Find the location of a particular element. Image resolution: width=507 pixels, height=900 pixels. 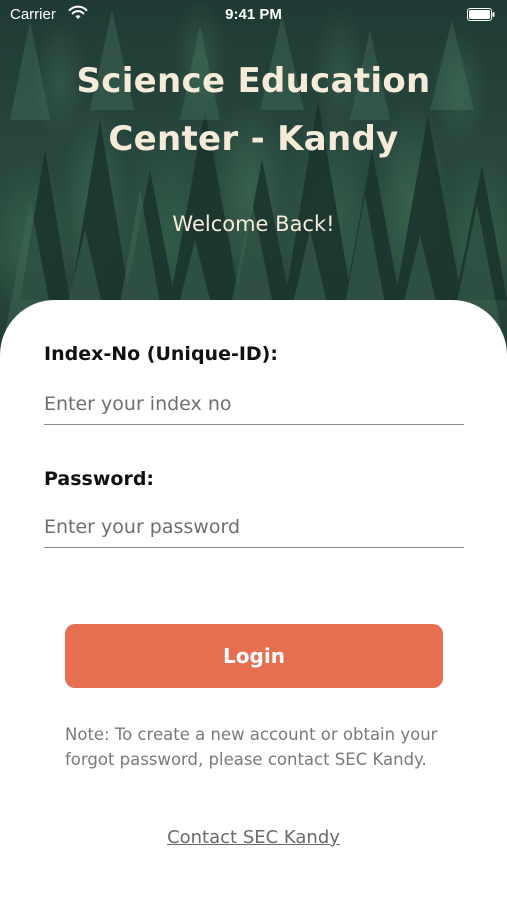

password-input is located at coordinates (254, 527).